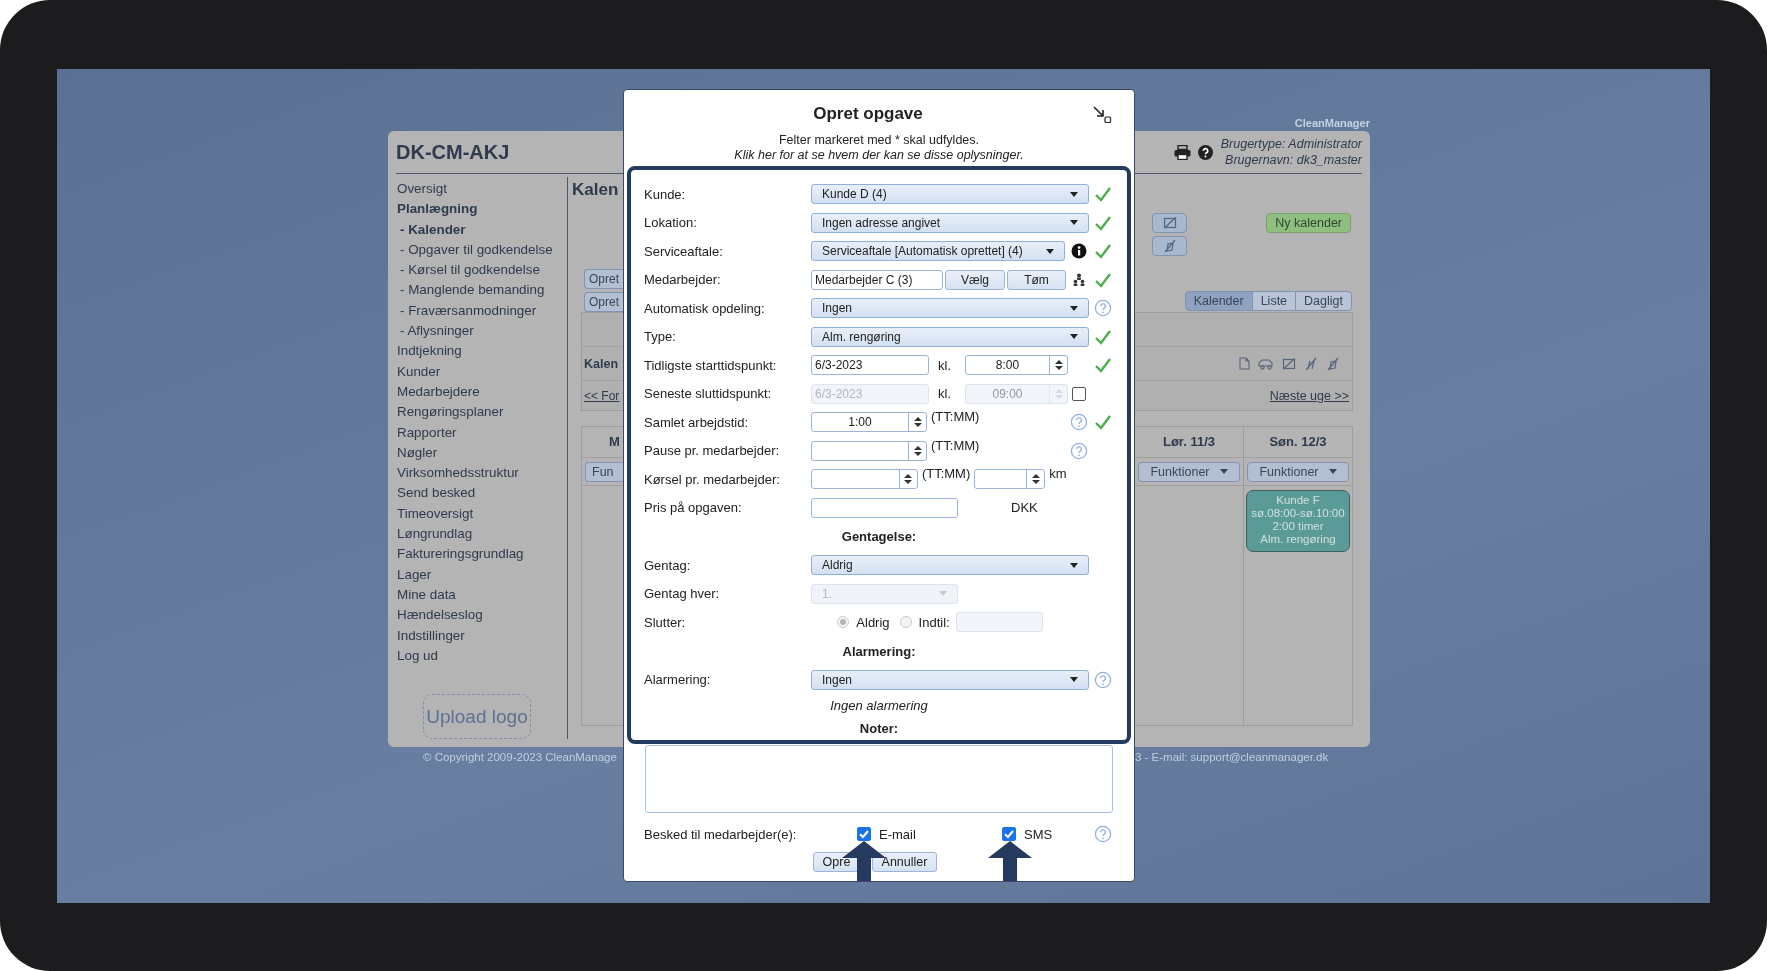 This screenshot has width=1767, height=971. I want to click on car-icon, so click(1266, 363).